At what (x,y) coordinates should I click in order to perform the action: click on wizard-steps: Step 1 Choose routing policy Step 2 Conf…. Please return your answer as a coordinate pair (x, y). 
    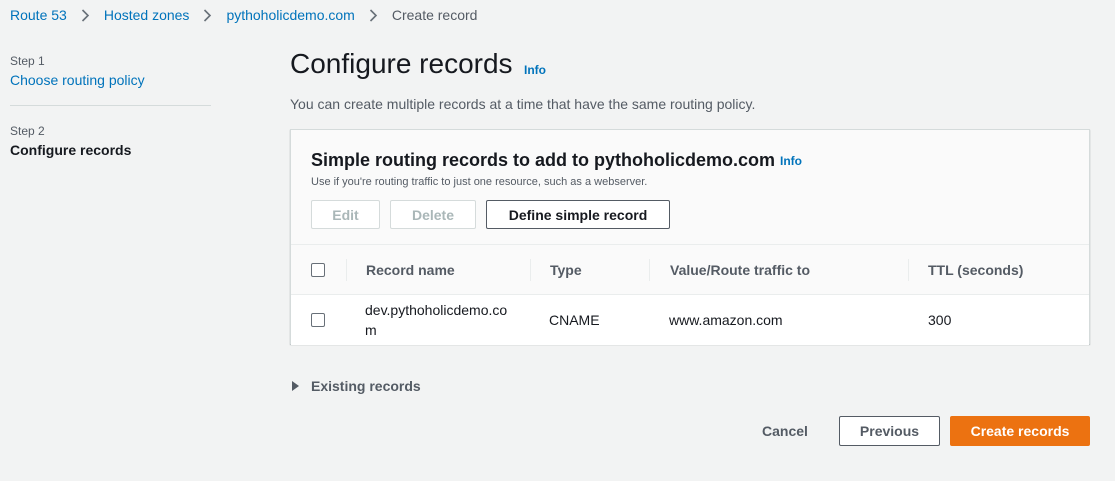
    Looking at the image, I should click on (110, 106).